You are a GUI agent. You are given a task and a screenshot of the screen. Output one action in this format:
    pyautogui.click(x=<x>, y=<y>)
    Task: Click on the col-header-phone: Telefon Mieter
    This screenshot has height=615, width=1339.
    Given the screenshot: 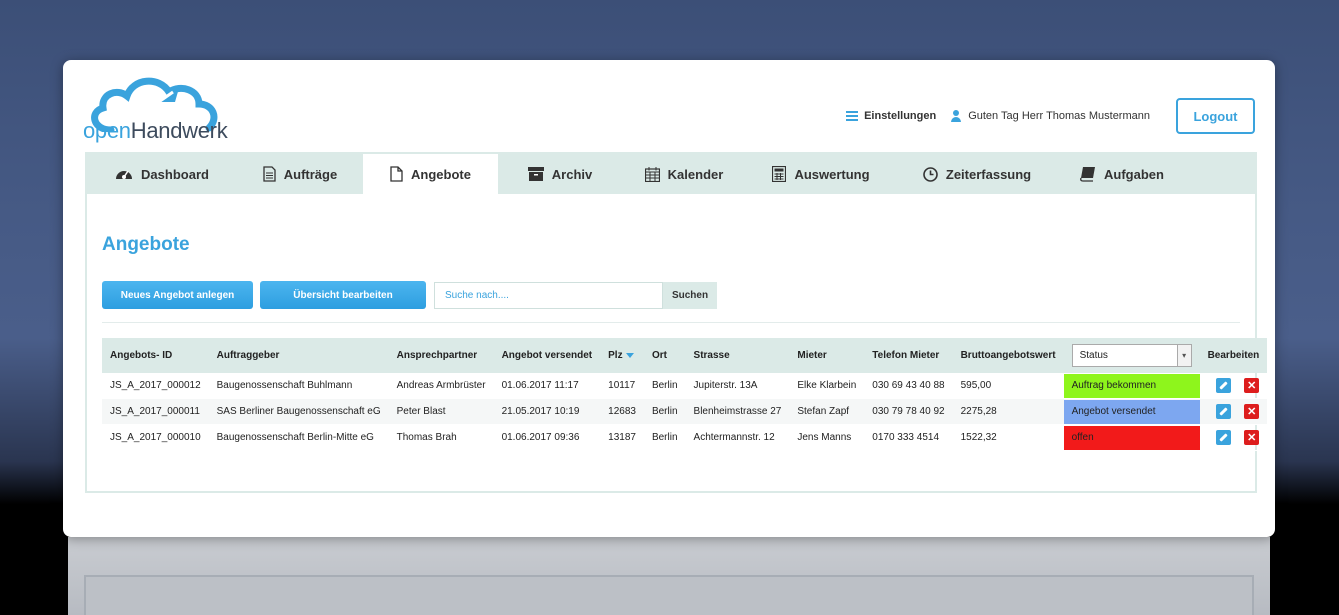 What is the action you would take?
    pyautogui.click(x=908, y=355)
    